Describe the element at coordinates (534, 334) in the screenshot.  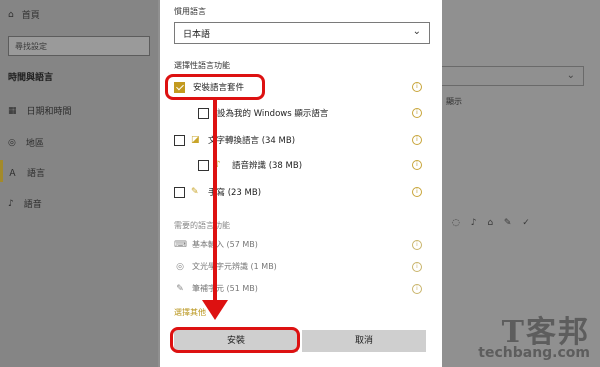
I see `watermark: T客邦 techbang.com` at that location.